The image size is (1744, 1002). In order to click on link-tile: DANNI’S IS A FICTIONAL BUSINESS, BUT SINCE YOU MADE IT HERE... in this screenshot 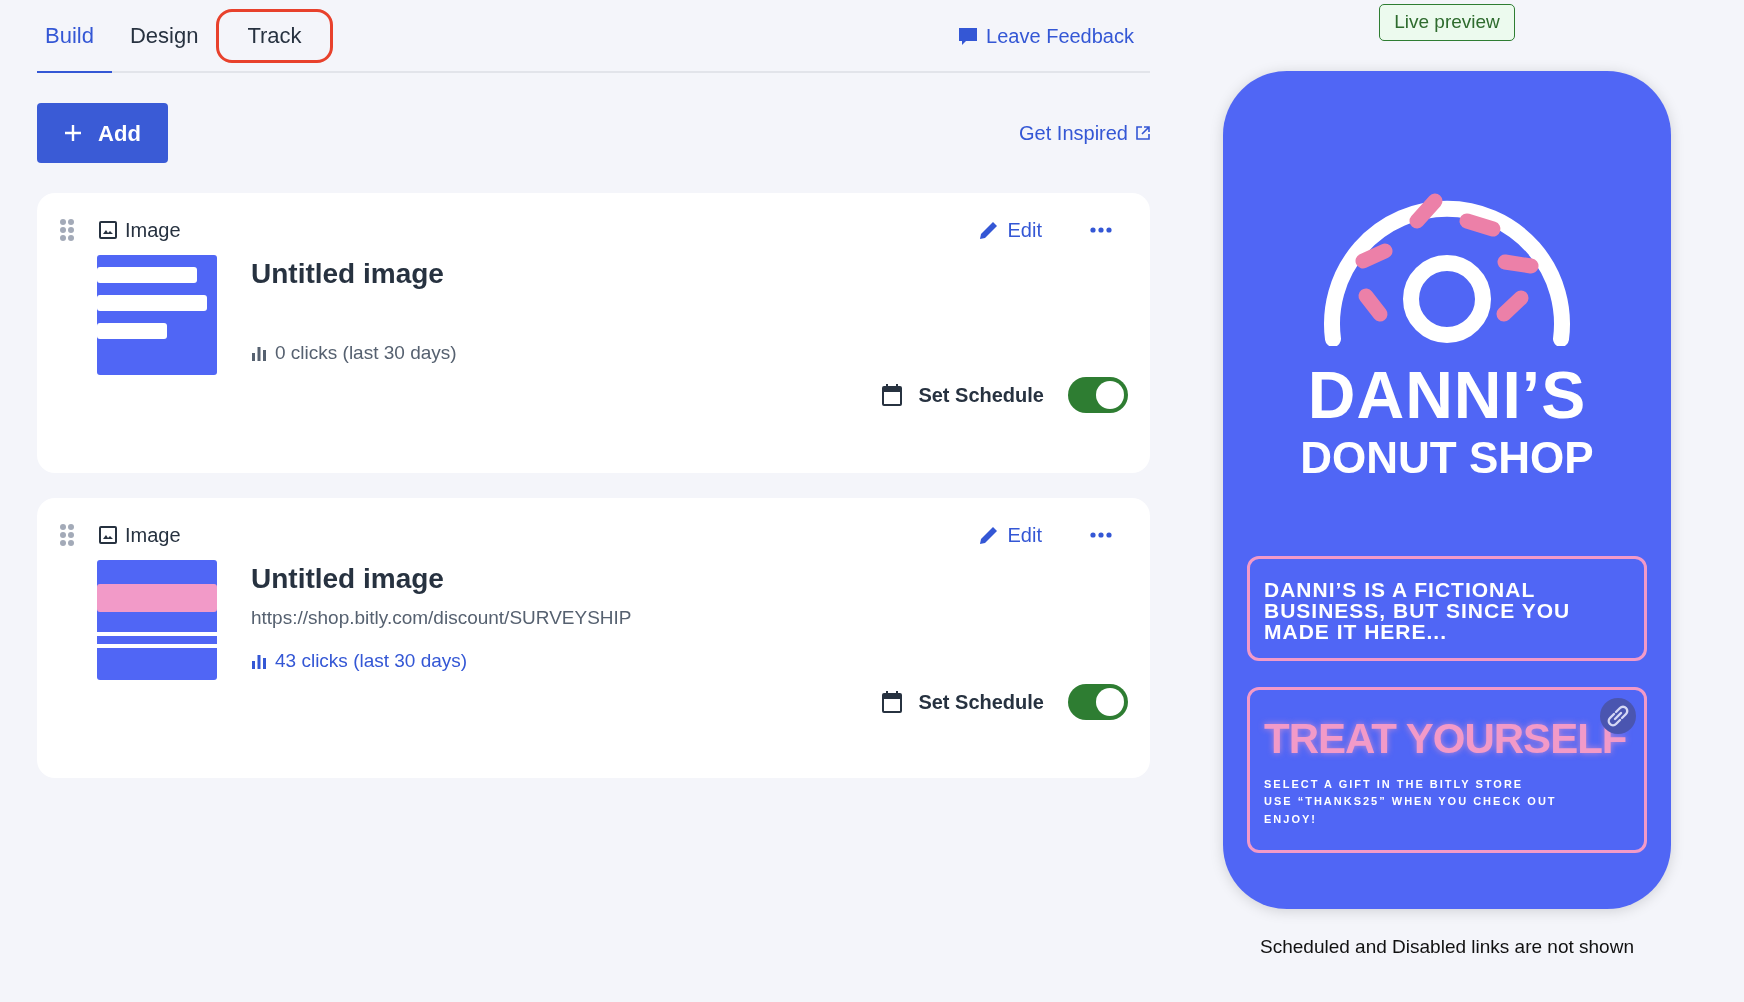, I will do `click(1447, 608)`.